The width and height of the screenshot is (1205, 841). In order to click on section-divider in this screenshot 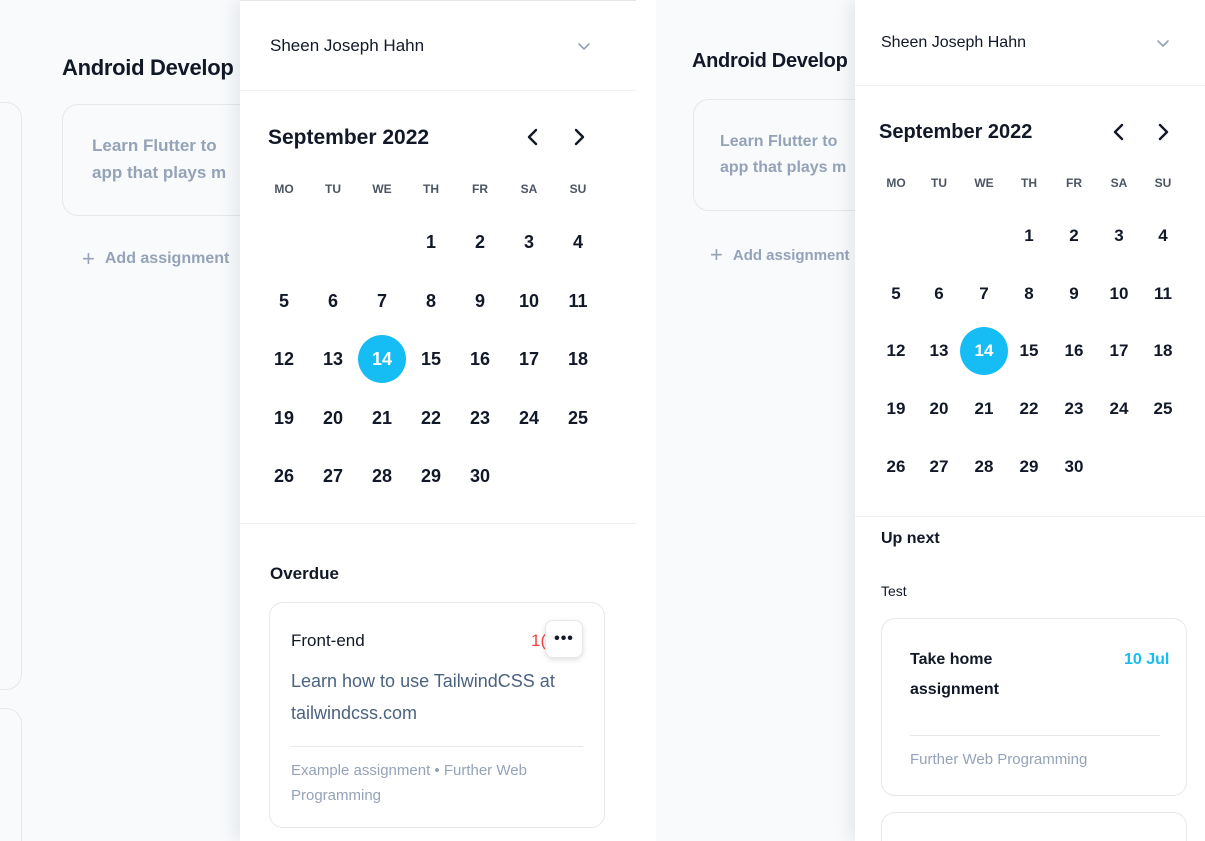, I will do `click(438, 523)`.